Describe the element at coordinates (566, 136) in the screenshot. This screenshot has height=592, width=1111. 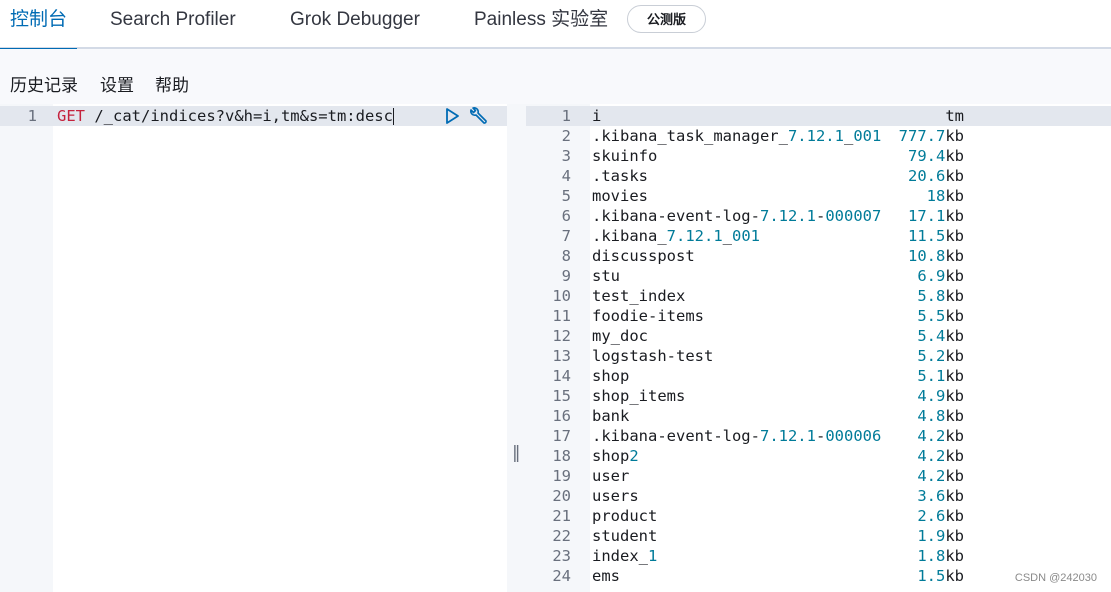
I see `response-line-number: 2` at that location.